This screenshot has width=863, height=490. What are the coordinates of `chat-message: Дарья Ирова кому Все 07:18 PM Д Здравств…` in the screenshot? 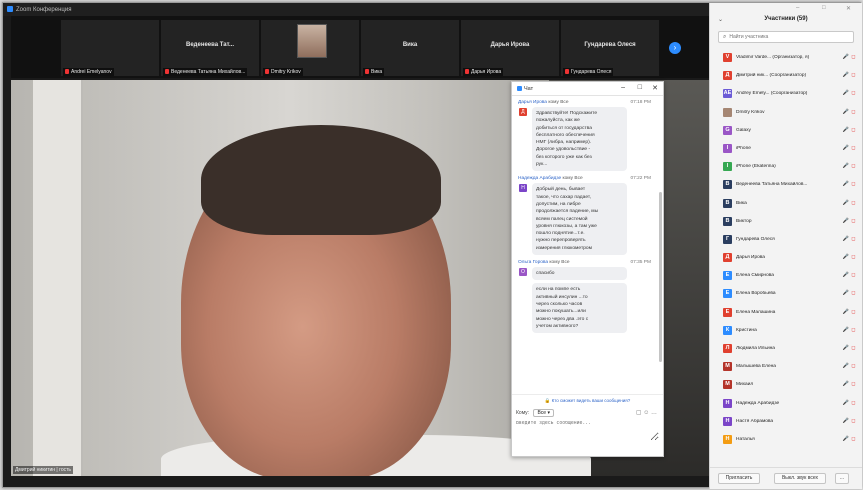 It's located at (584, 136).